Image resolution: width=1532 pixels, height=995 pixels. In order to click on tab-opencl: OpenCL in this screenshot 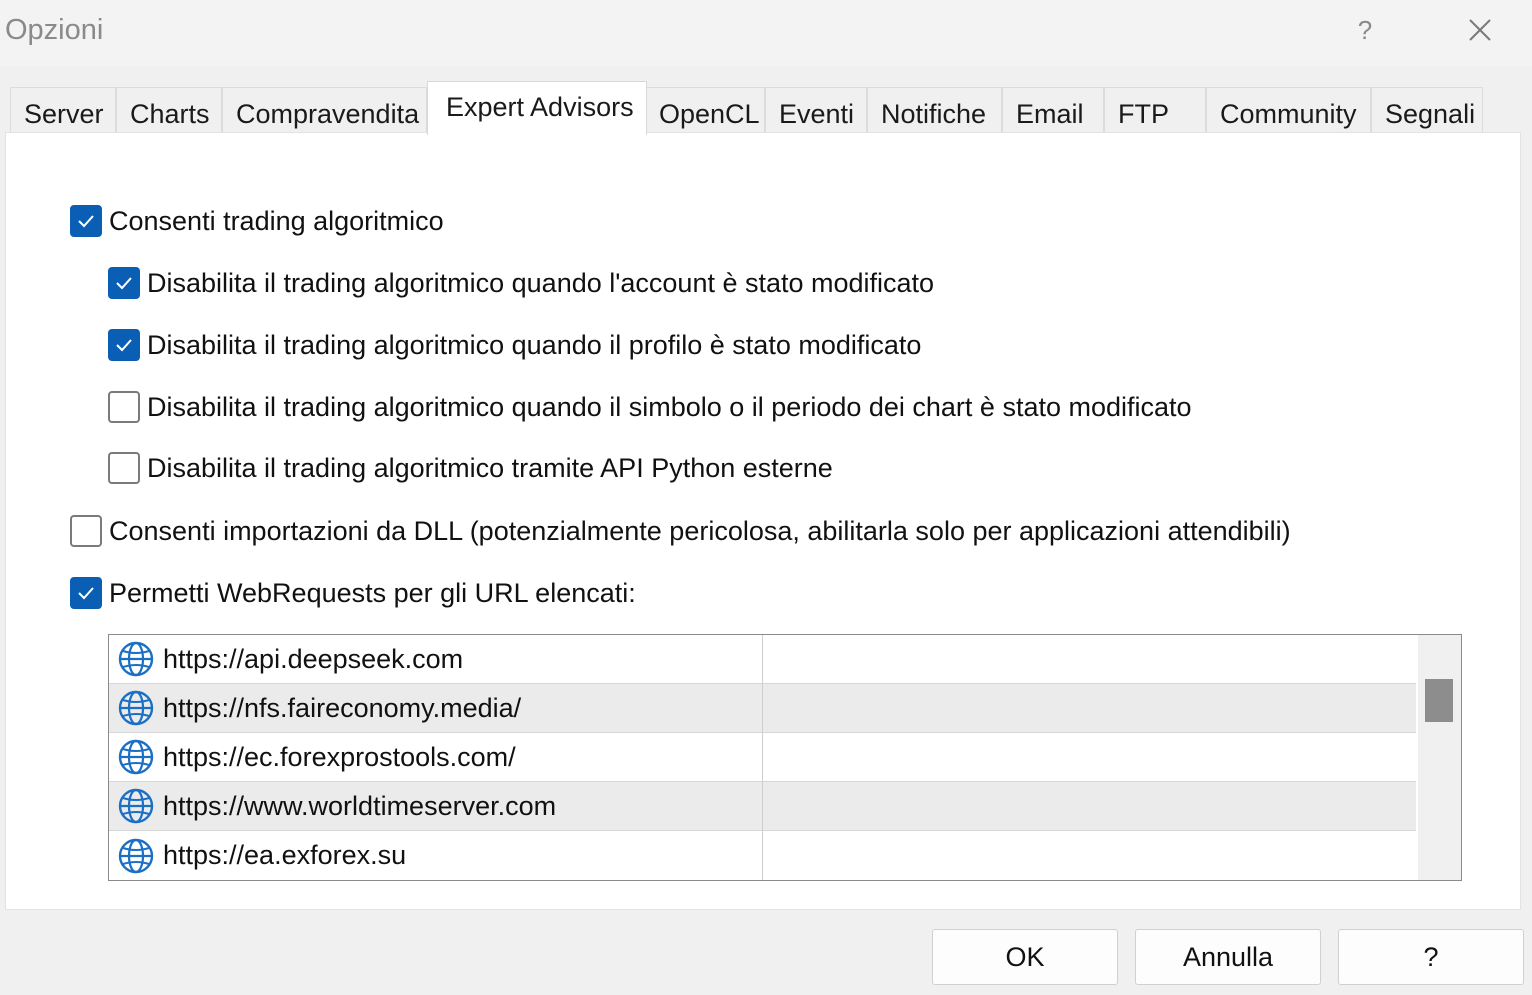, I will do `click(705, 110)`.